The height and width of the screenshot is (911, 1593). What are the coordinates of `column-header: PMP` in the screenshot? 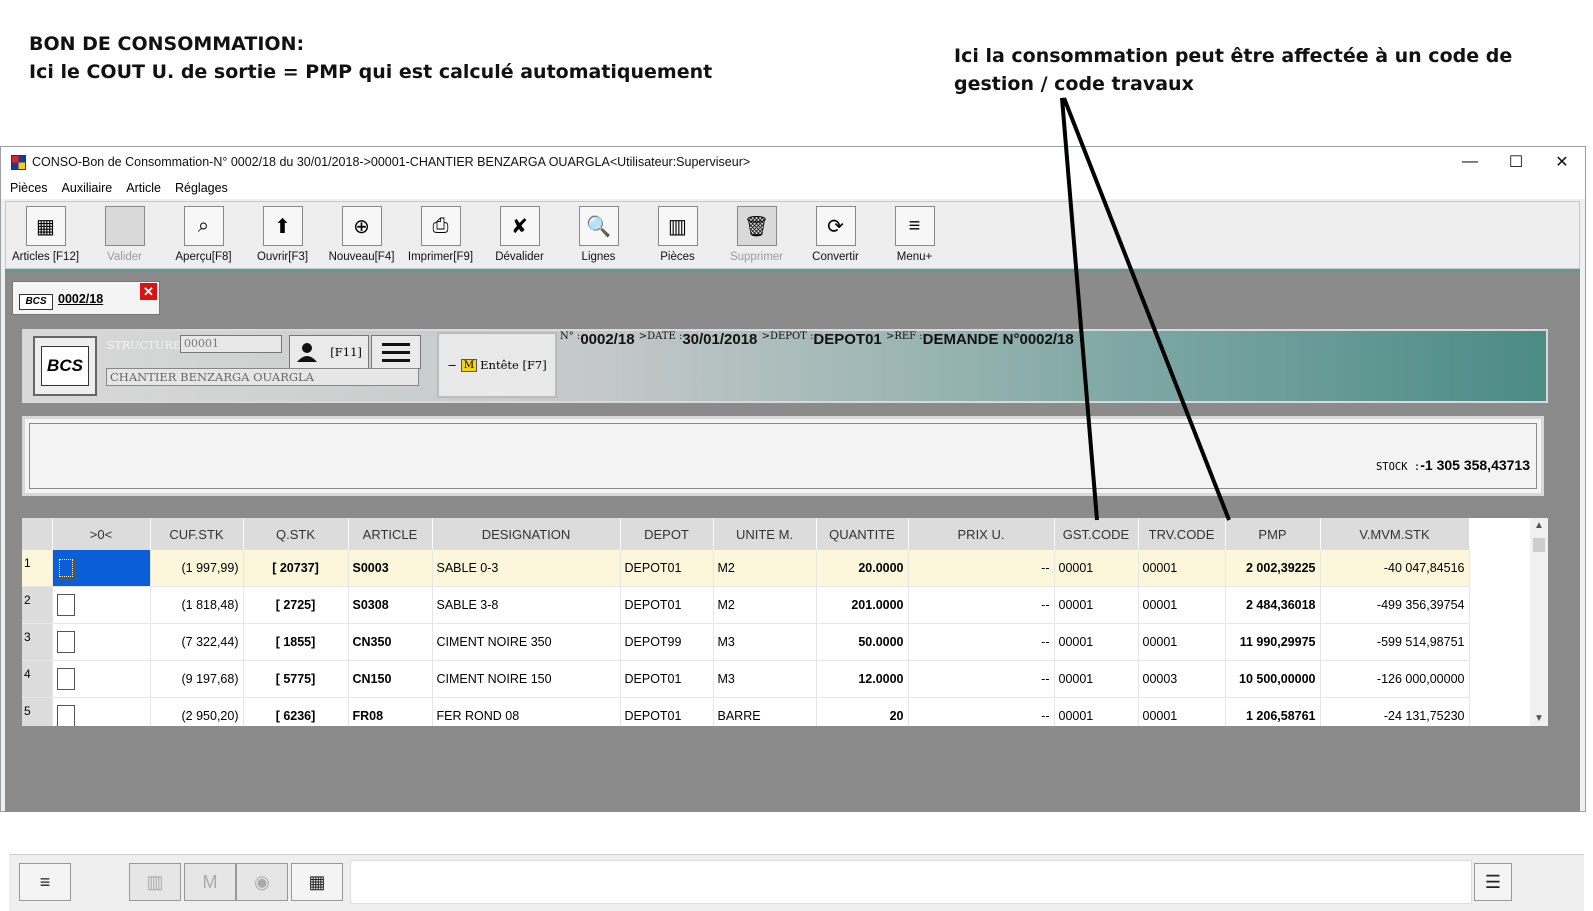 It's located at (1273, 534).